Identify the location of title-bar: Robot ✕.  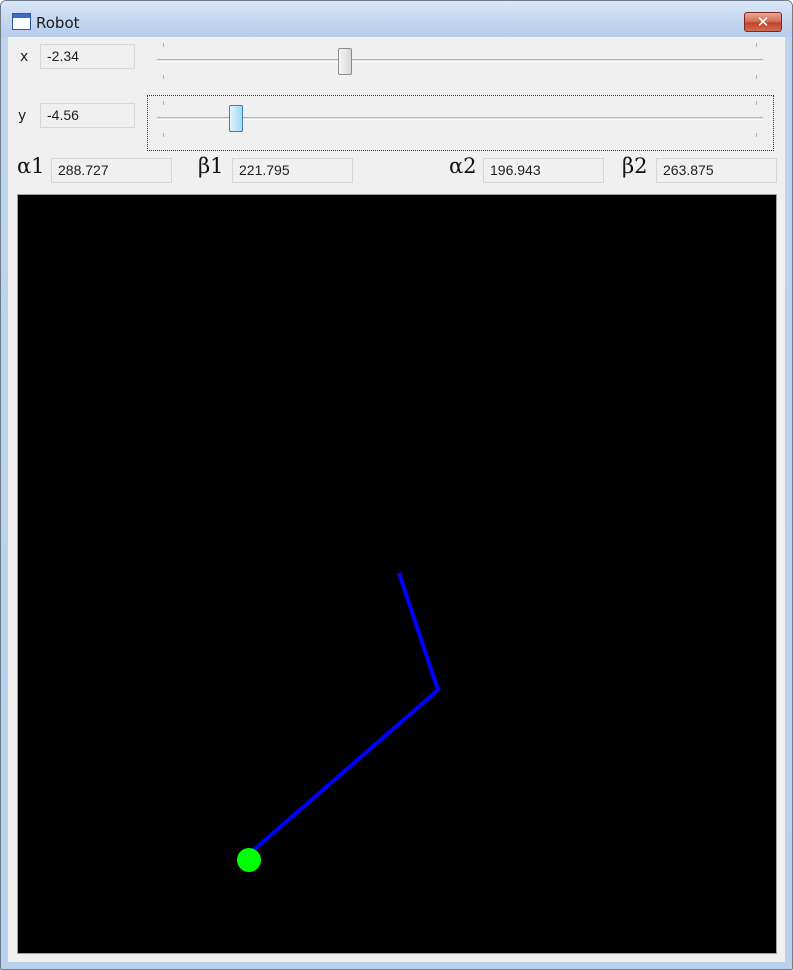
(396, 19).